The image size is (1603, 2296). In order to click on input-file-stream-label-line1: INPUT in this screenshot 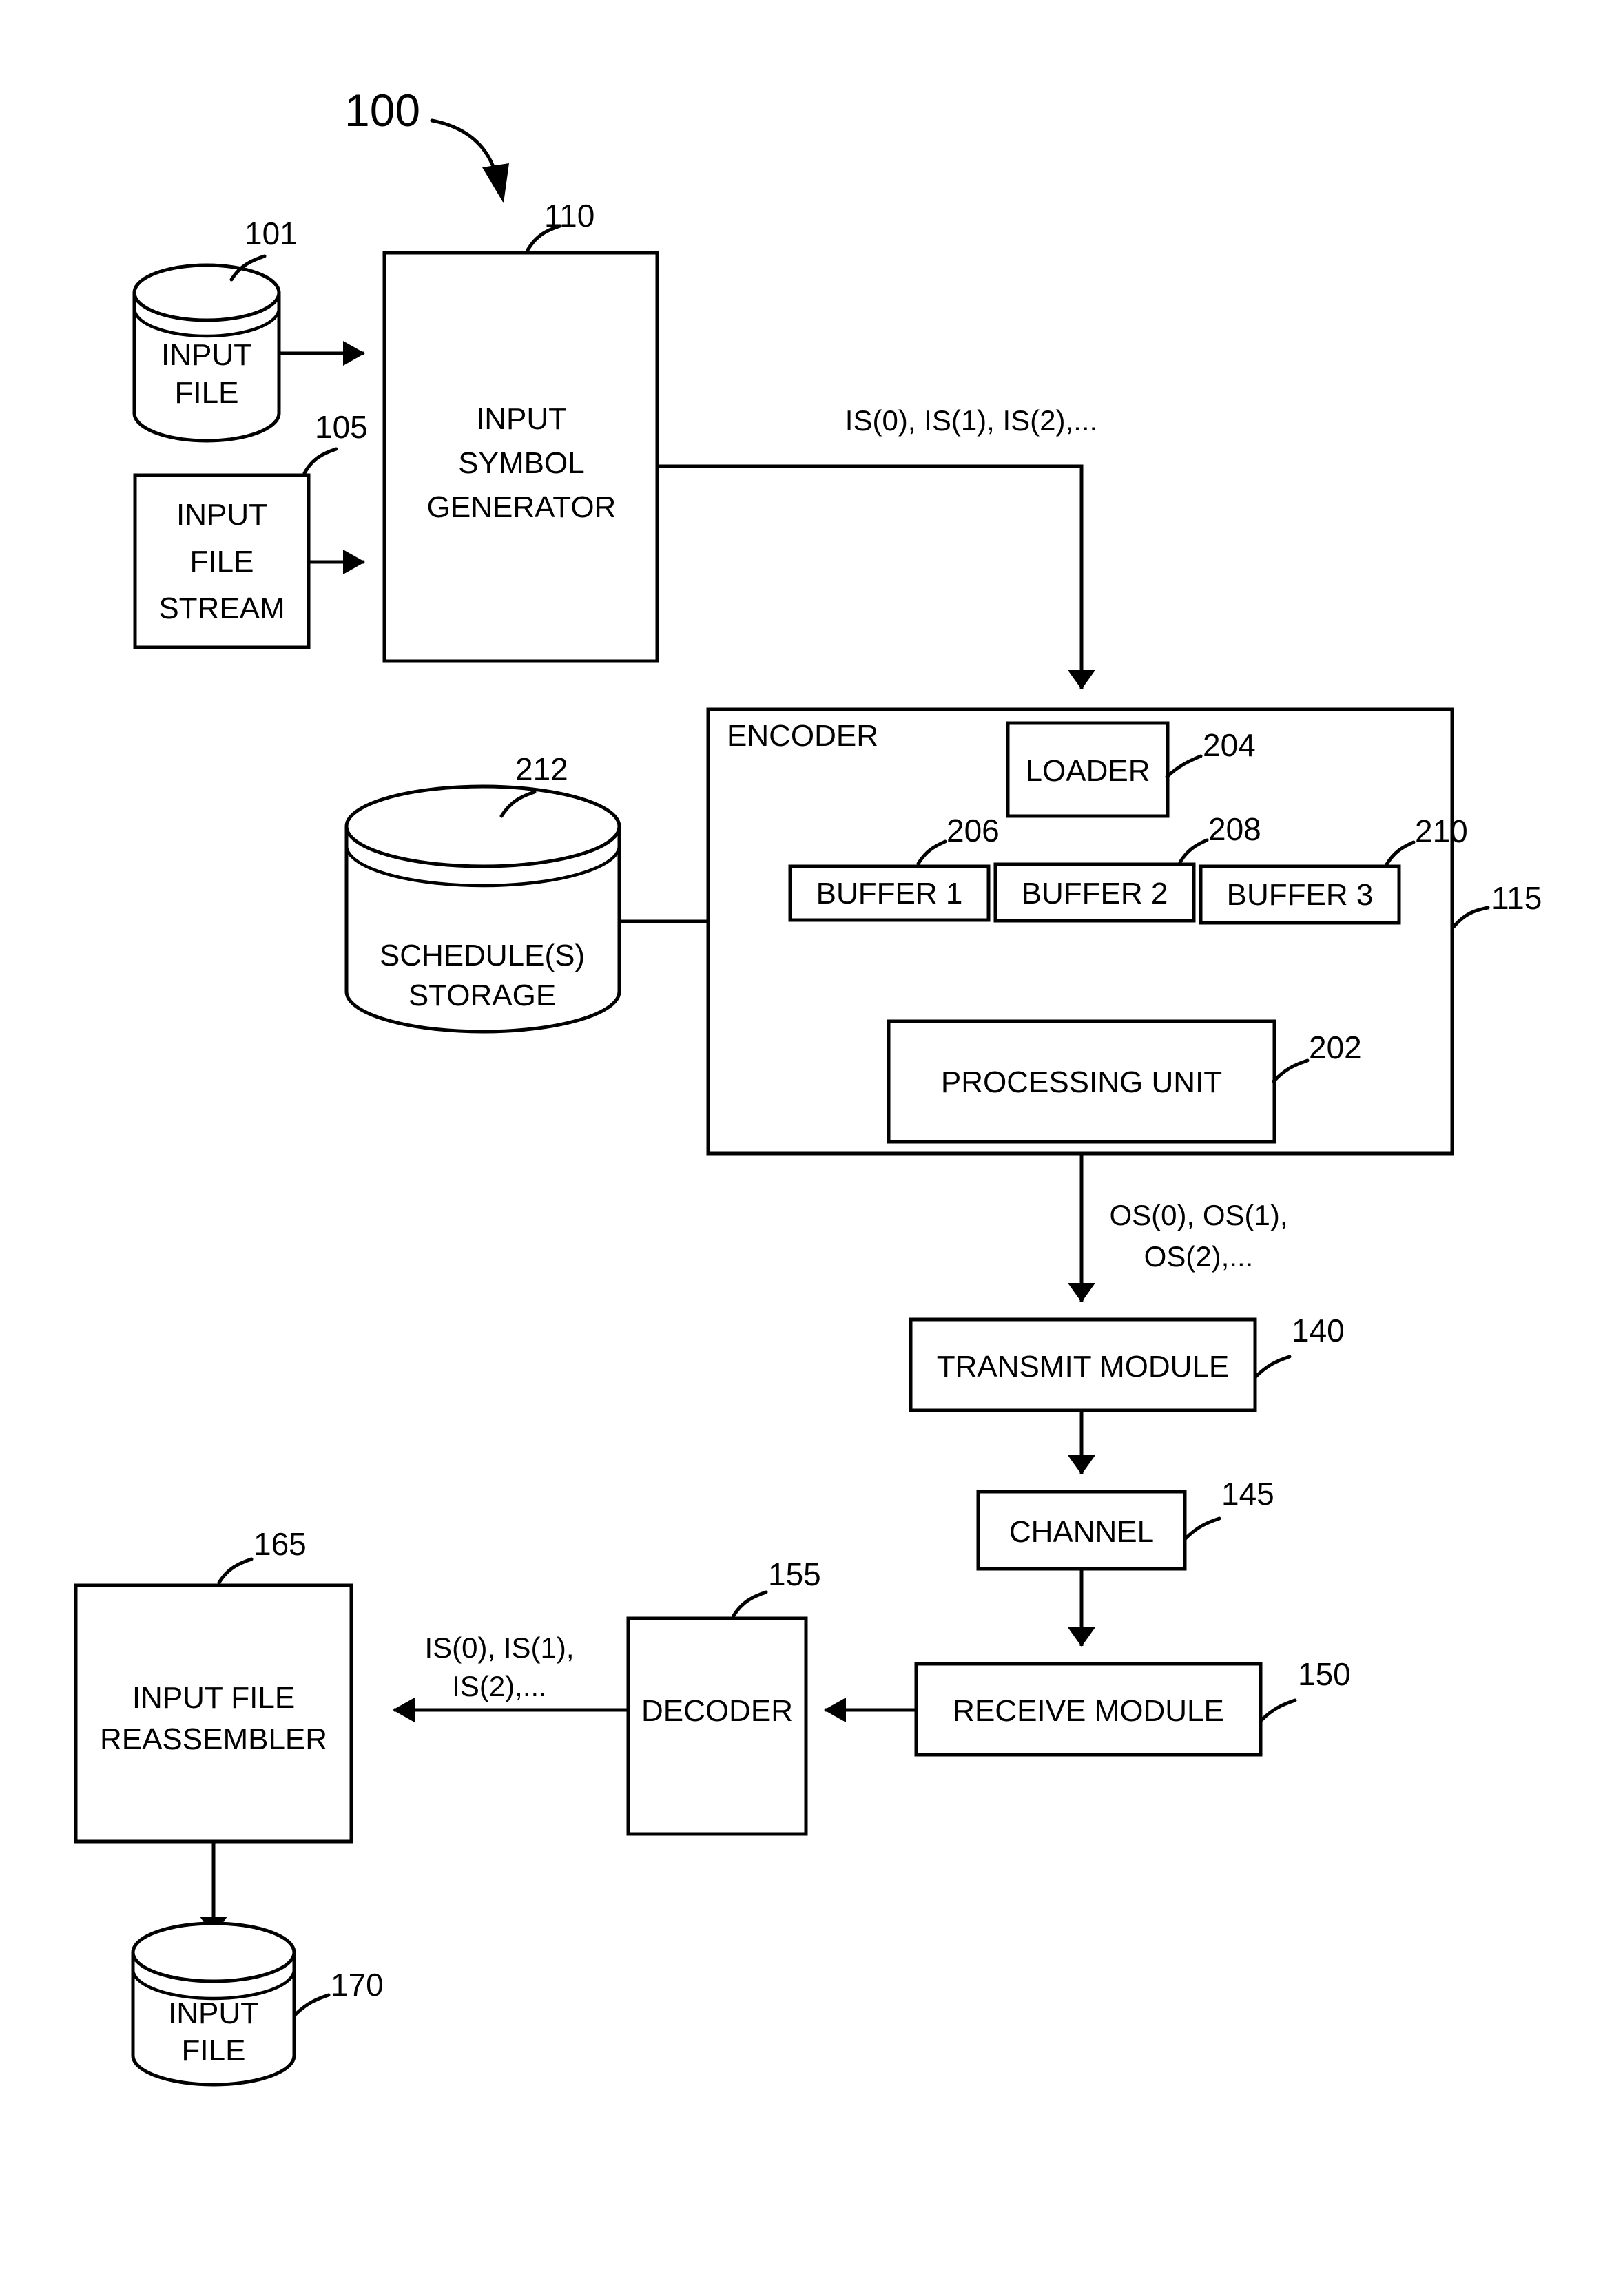, I will do `click(222, 515)`.